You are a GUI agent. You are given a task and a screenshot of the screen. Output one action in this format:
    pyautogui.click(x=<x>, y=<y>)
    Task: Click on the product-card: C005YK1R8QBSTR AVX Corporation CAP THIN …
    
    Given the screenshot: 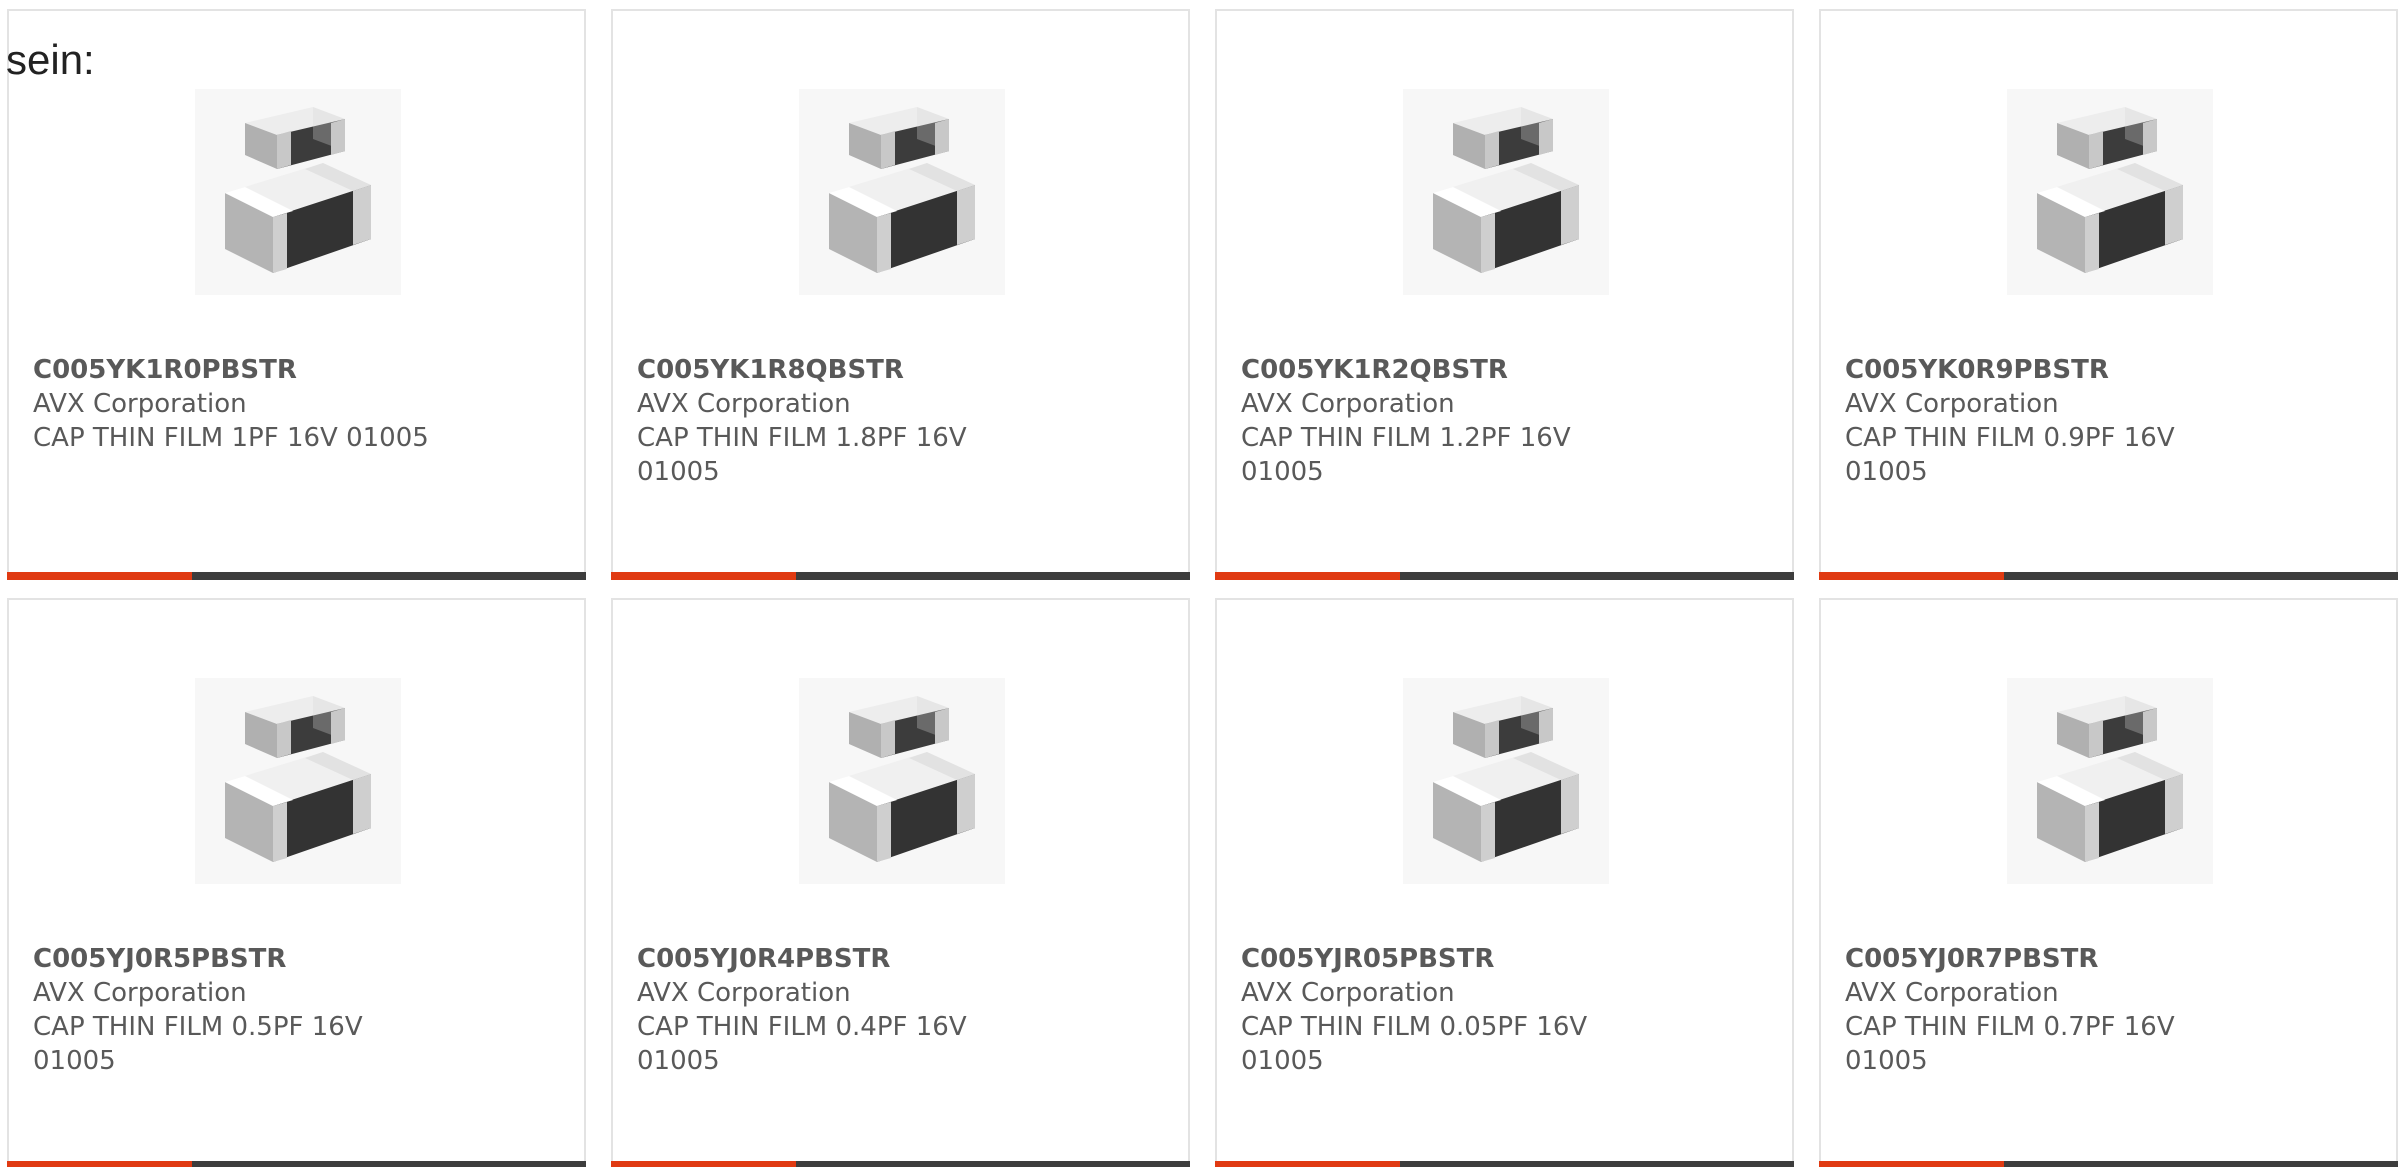 What is the action you would take?
    pyautogui.click(x=900, y=294)
    